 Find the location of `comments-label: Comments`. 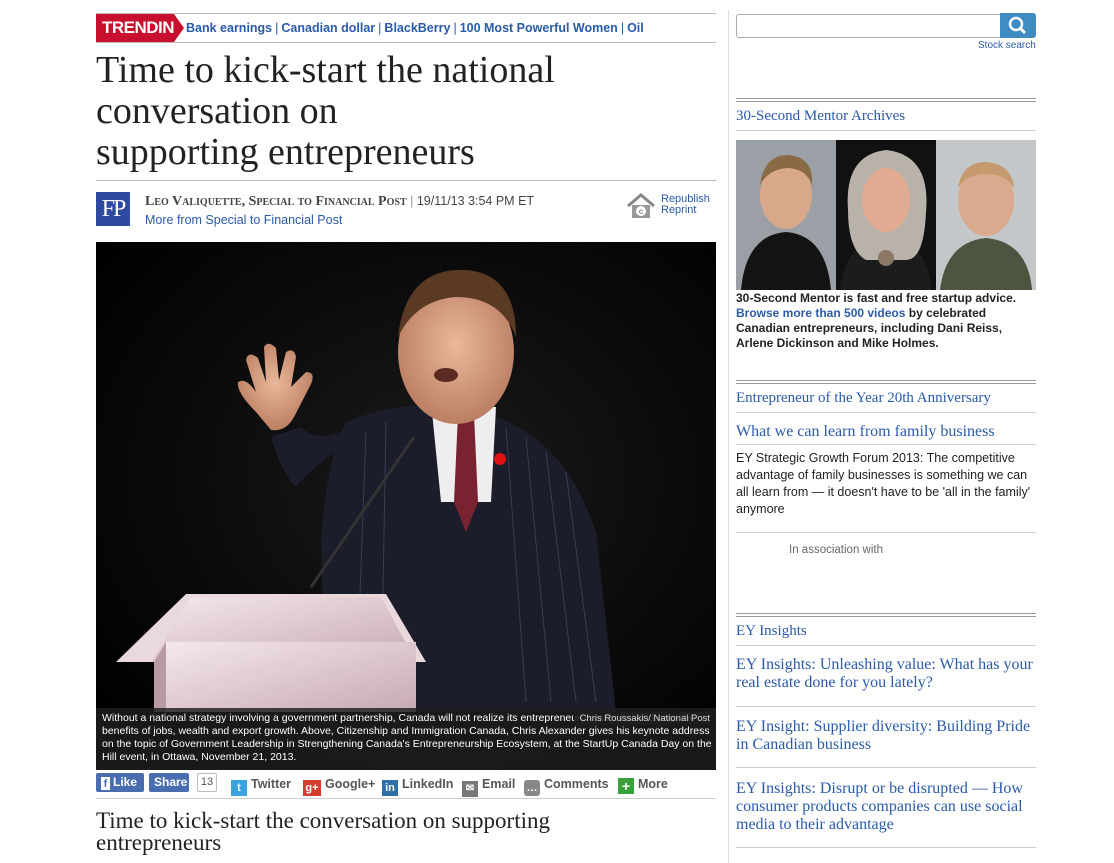

comments-label: Comments is located at coordinates (576, 784).